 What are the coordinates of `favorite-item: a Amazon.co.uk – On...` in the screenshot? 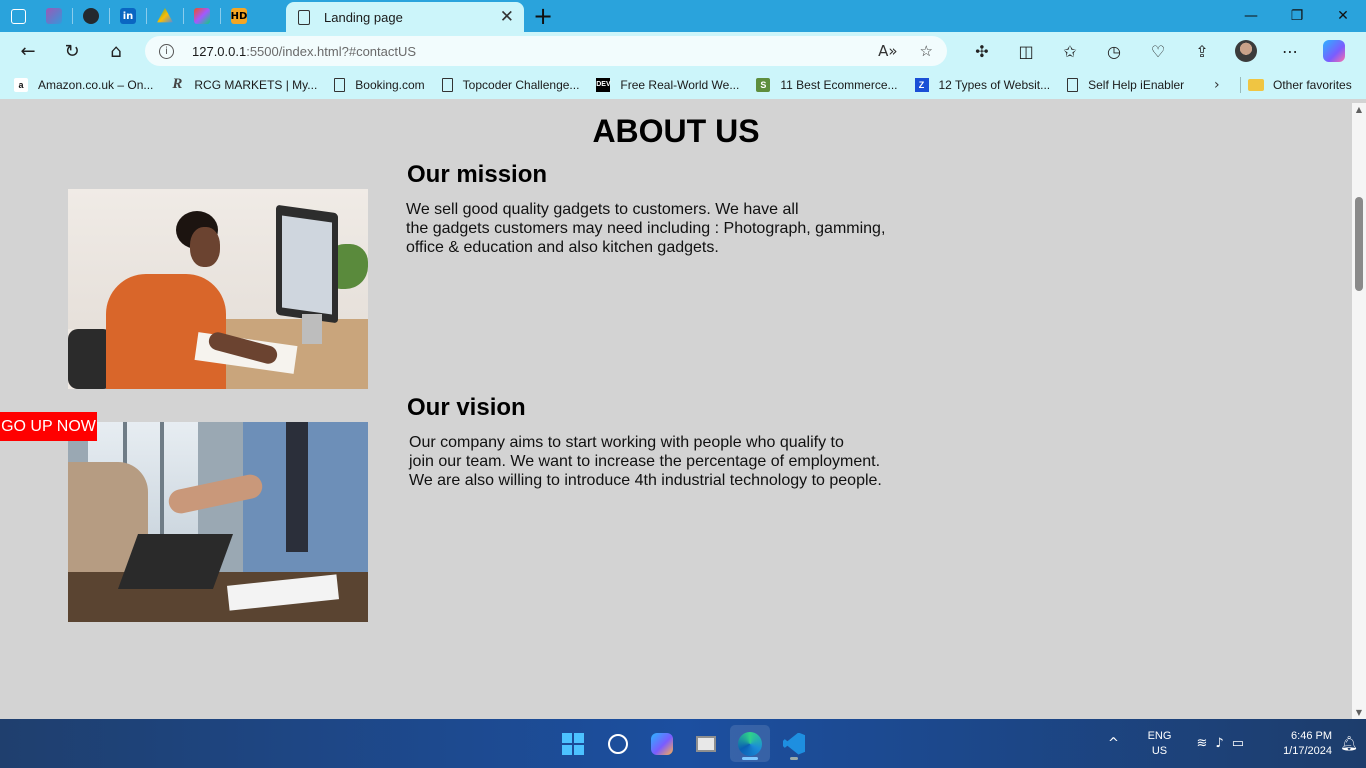 It's located at (84, 84).